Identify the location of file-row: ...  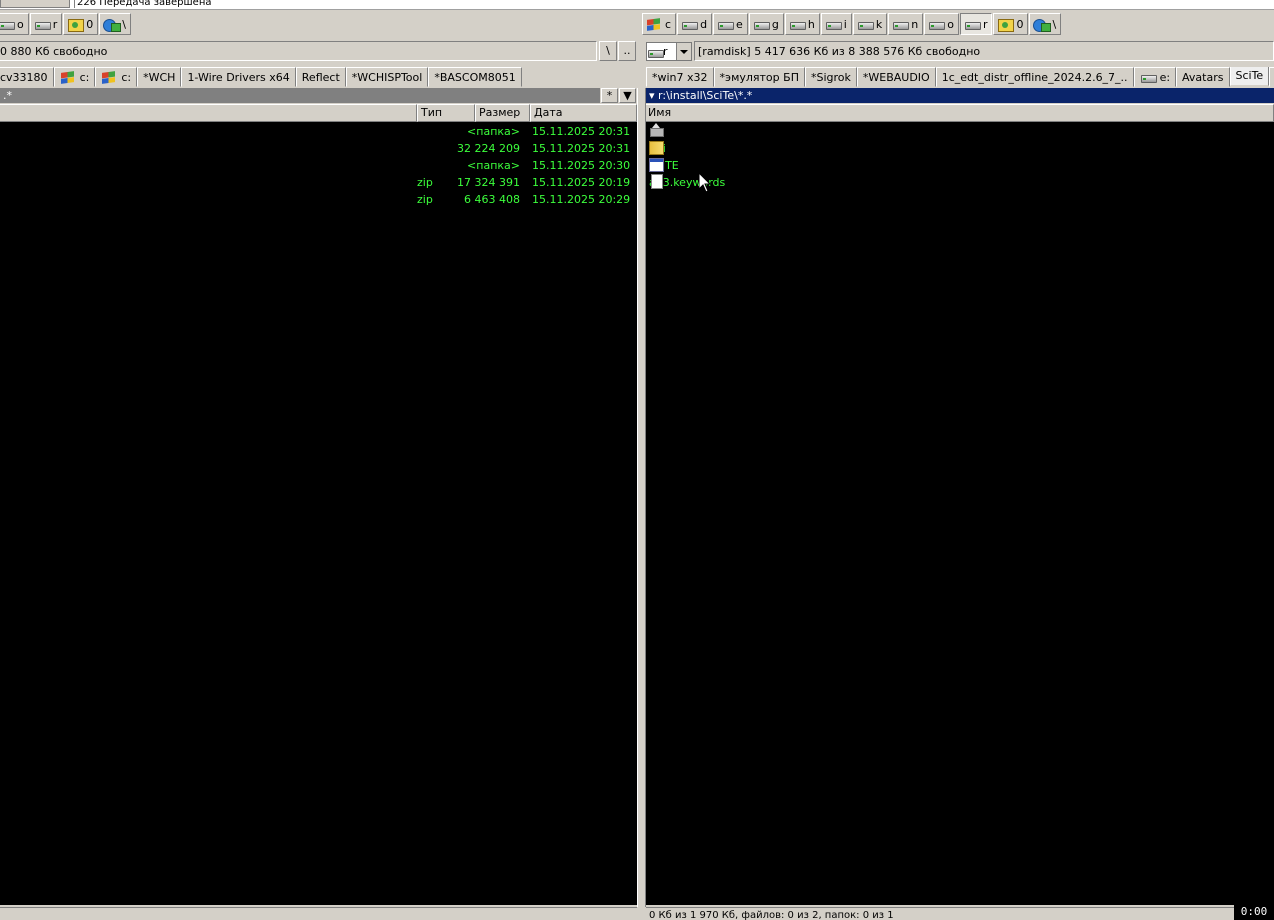
(656, 131).